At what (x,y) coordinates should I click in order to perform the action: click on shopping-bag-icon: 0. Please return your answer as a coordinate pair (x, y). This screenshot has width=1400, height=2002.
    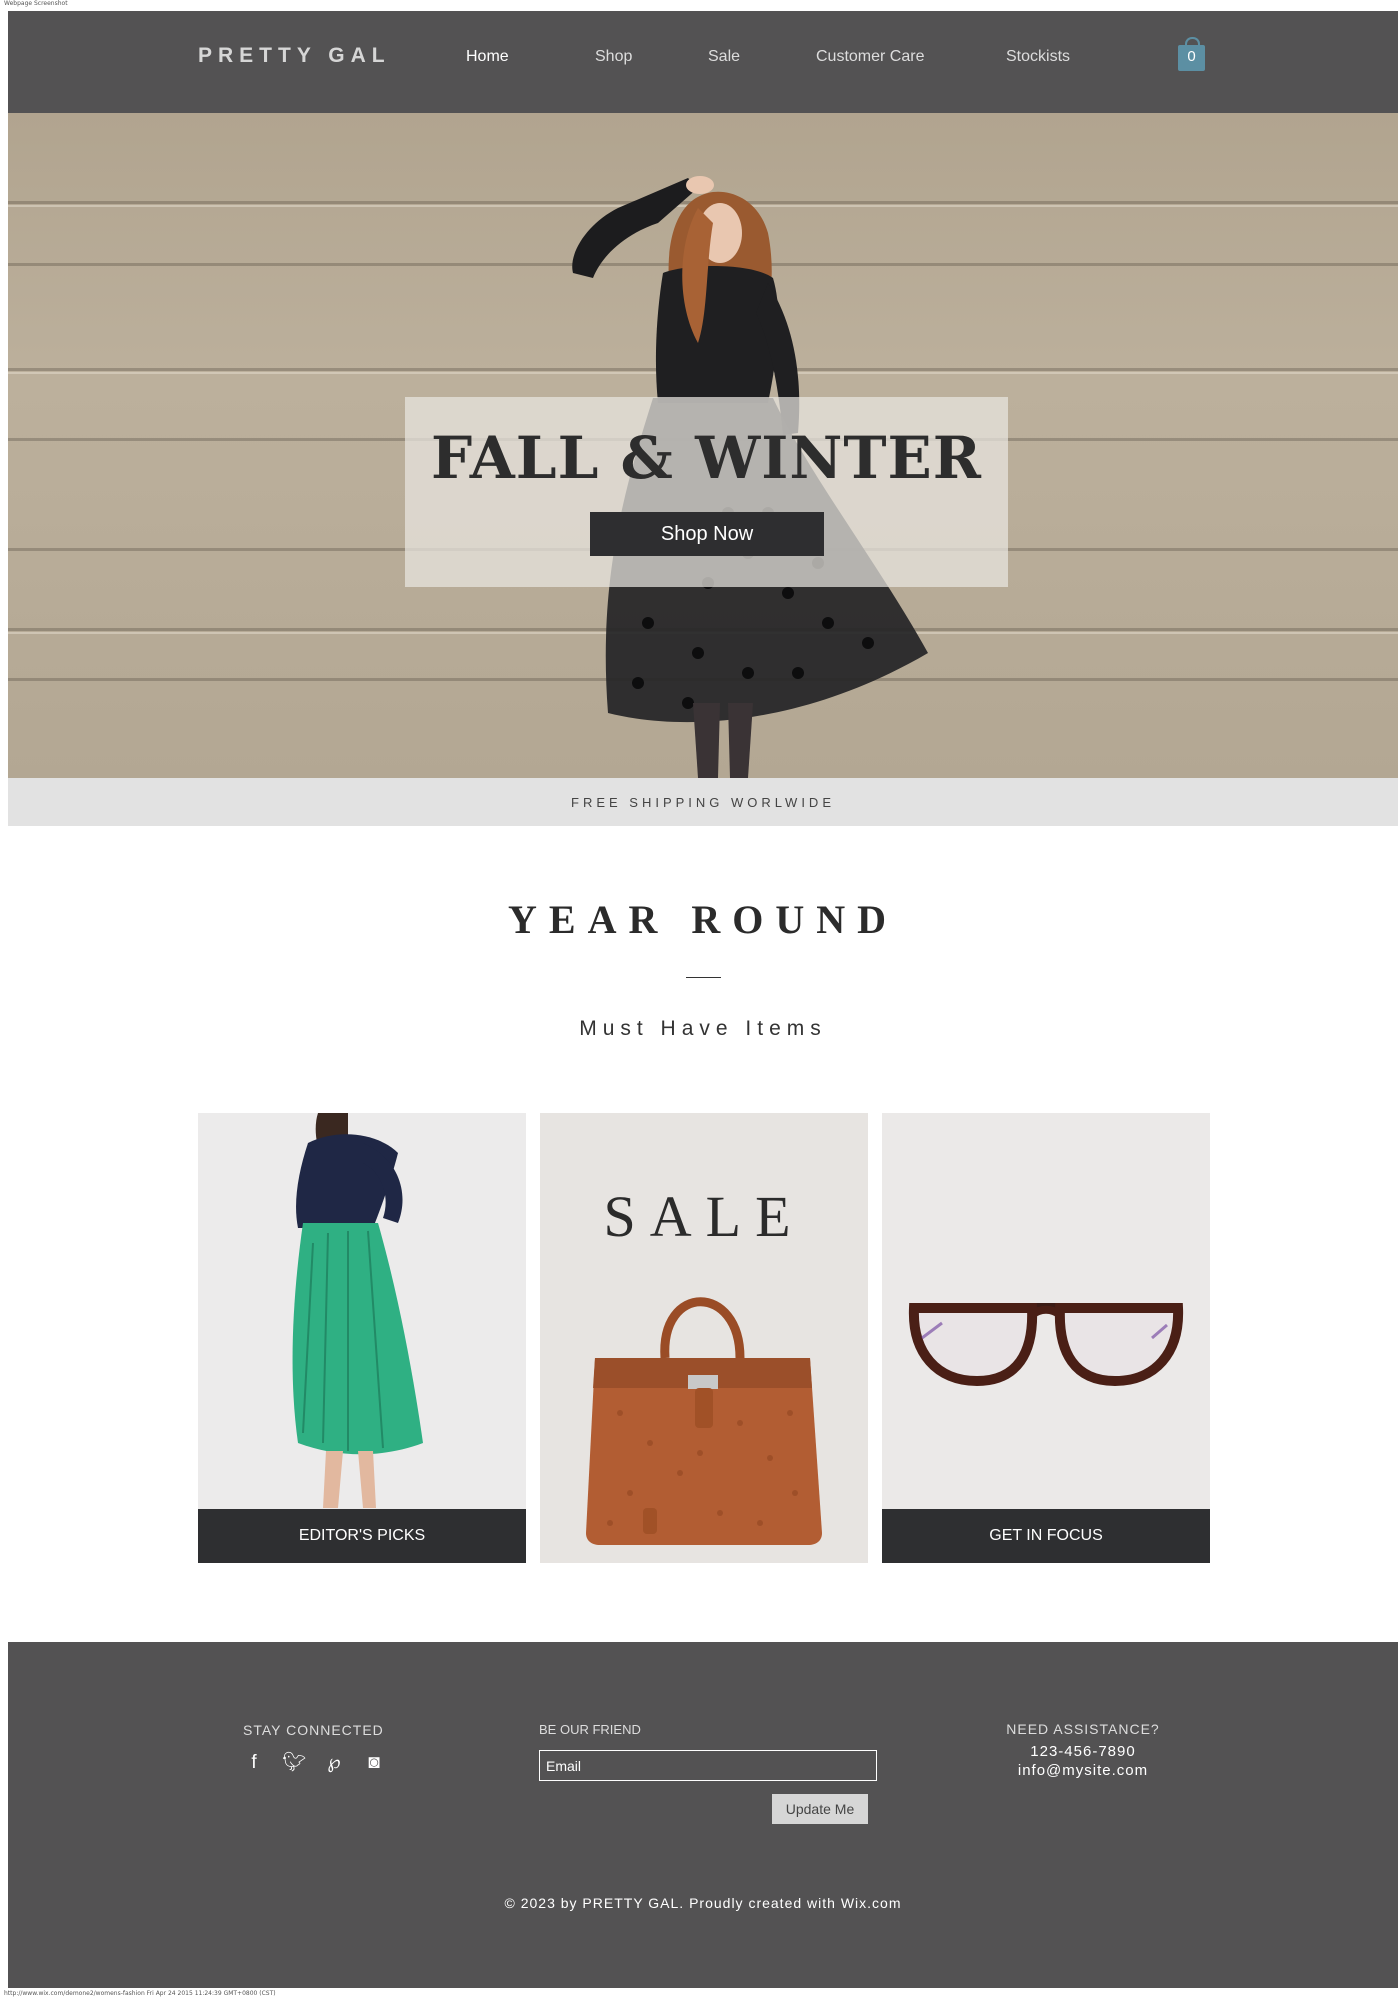
    Looking at the image, I should click on (1191, 54).